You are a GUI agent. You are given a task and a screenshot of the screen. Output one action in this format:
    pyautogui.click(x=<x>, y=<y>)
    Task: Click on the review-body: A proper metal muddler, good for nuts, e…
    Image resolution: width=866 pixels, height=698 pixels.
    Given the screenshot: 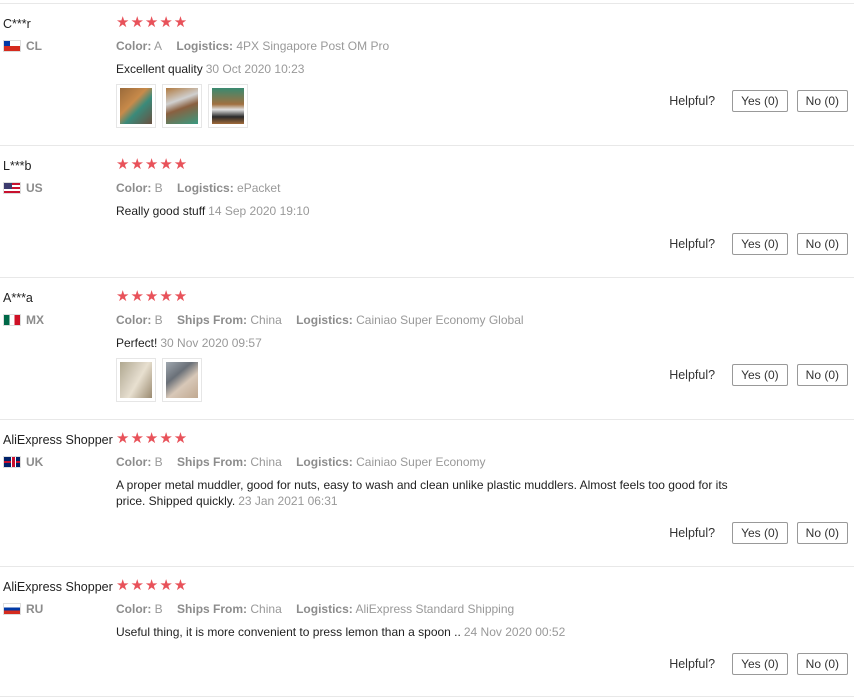 What is the action you would take?
    pyautogui.click(x=422, y=493)
    